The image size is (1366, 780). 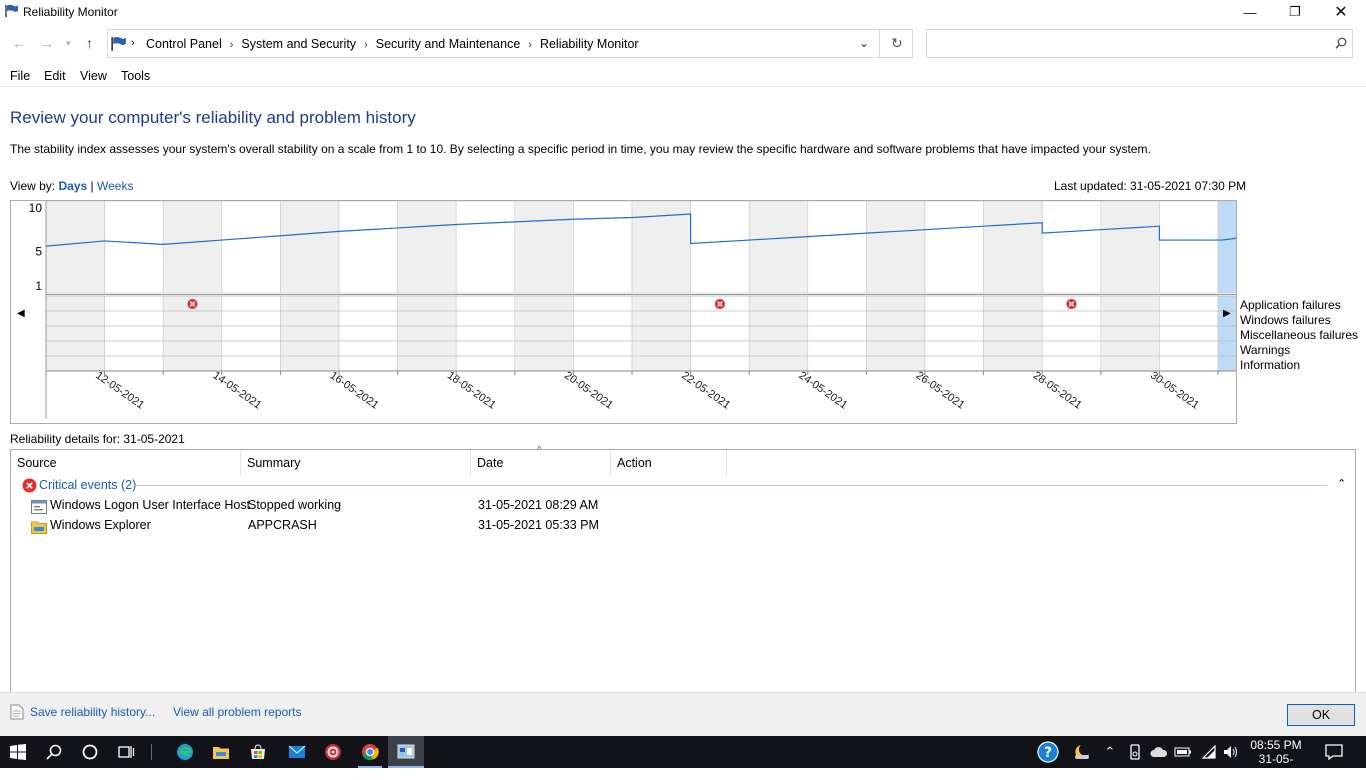 I want to click on volume-tray-button, so click(x=1231, y=752).